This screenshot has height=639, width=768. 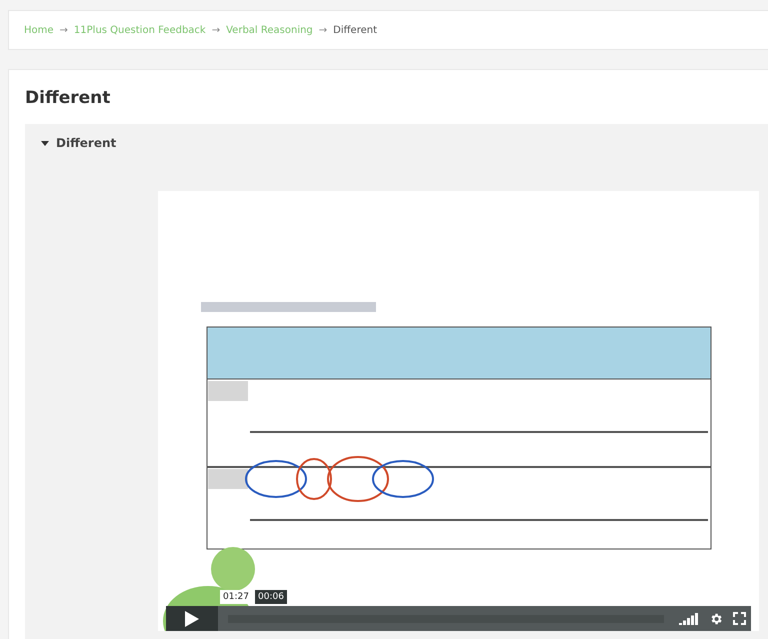 I want to click on play-button, so click(x=192, y=618).